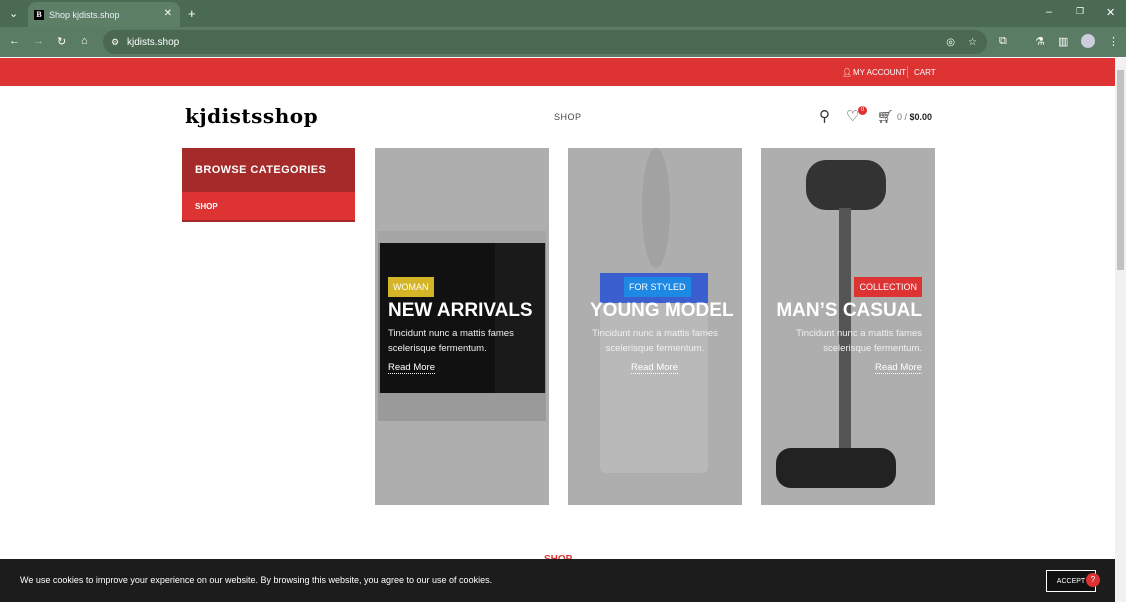 The image size is (1126, 602). I want to click on restore-icon: ❐, so click(1080, 11).